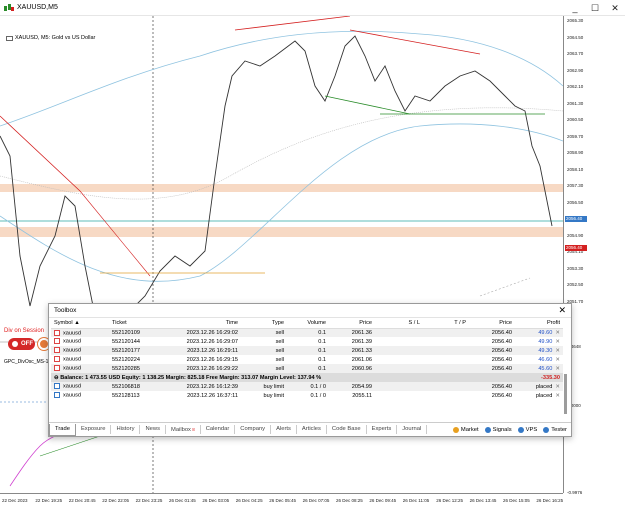 The height and width of the screenshot is (509, 625). Describe the element at coordinates (135, 323) in the screenshot. I see `column-header: Ticket` at that location.